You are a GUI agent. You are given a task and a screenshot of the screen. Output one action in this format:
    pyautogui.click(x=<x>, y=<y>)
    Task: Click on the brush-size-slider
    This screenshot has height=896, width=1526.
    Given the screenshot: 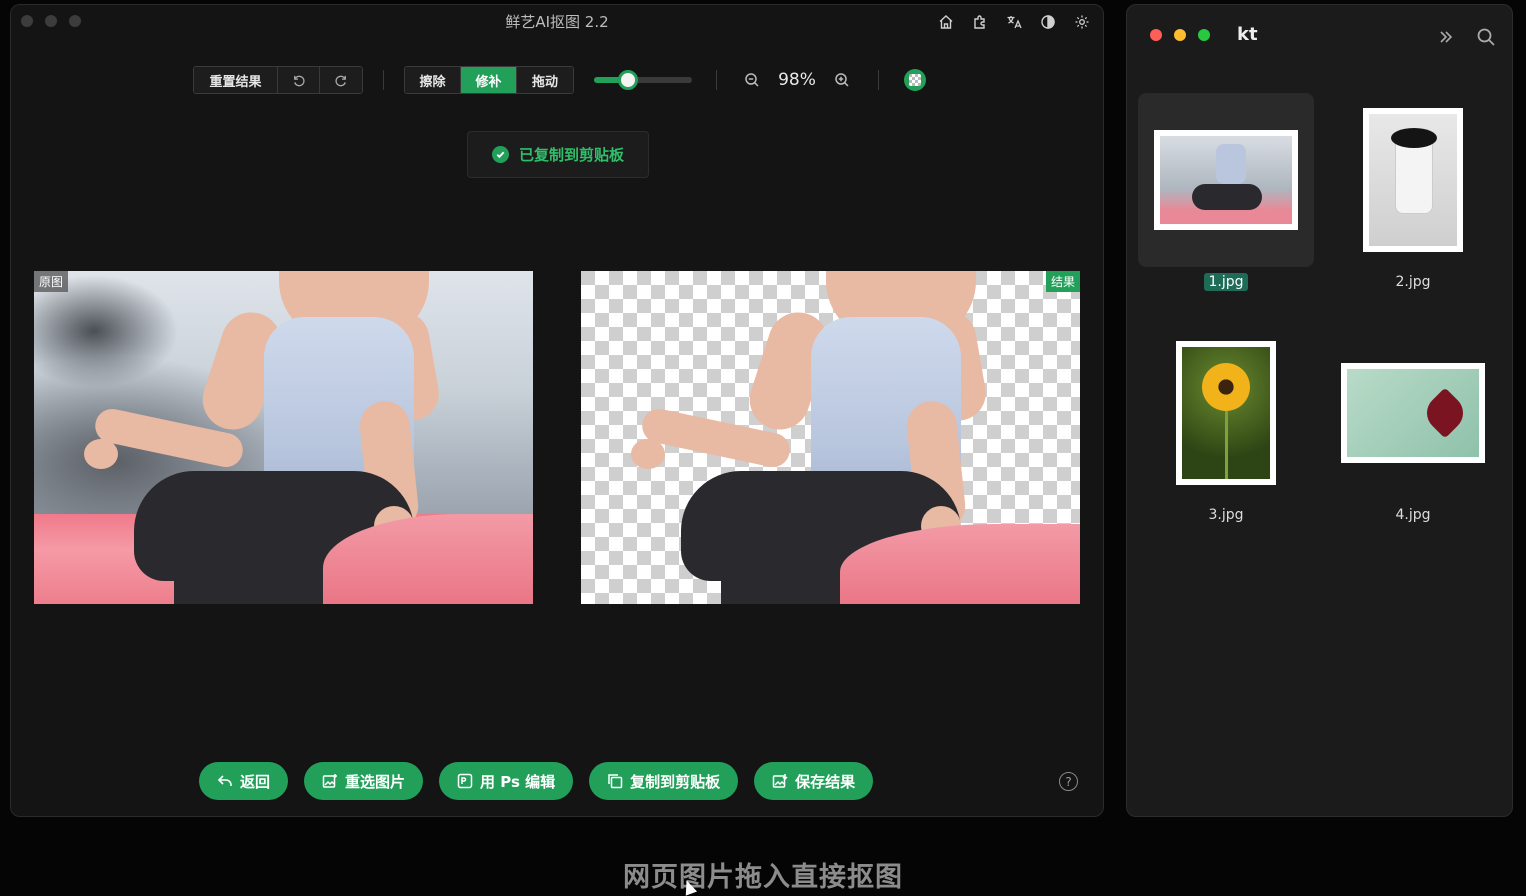 What is the action you would take?
    pyautogui.click(x=643, y=80)
    